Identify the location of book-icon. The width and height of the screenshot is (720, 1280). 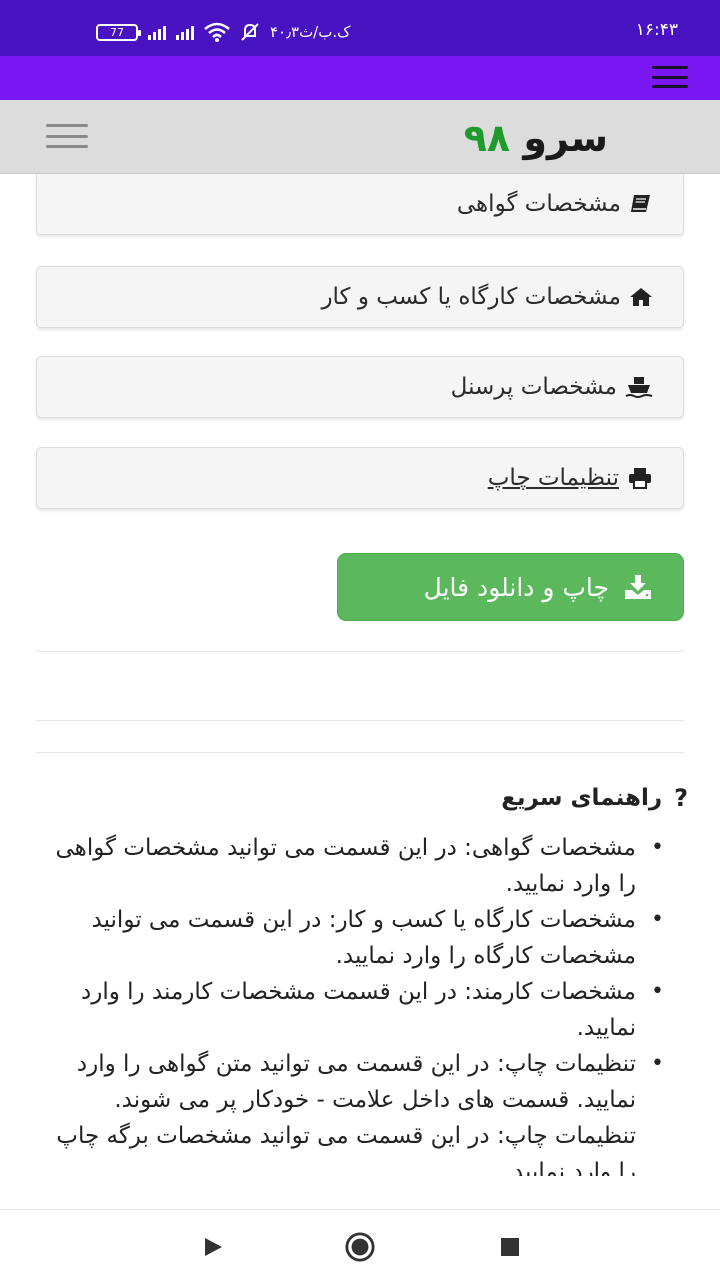
(641, 204).